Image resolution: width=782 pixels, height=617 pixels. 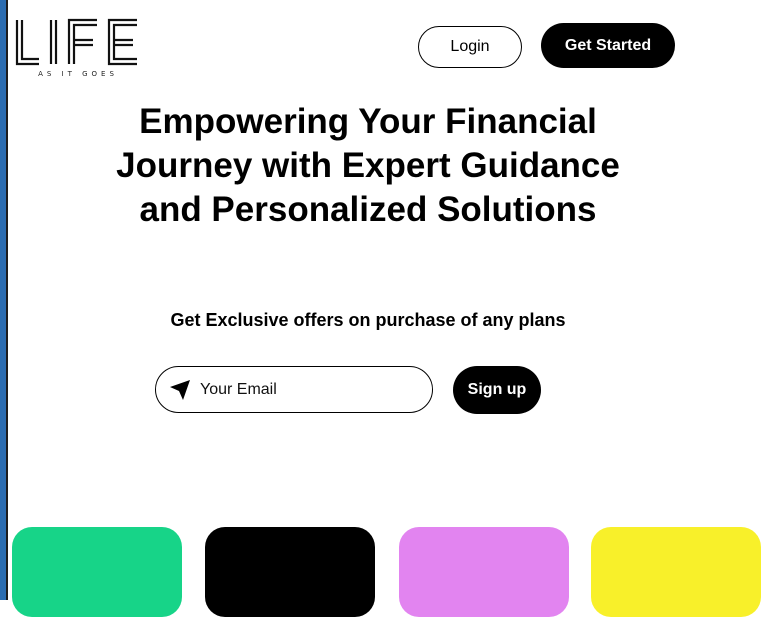 What do you see at coordinates (76, 42) in the screenshot?
I see `life-logo-mark` at bounding box center [76, 42].